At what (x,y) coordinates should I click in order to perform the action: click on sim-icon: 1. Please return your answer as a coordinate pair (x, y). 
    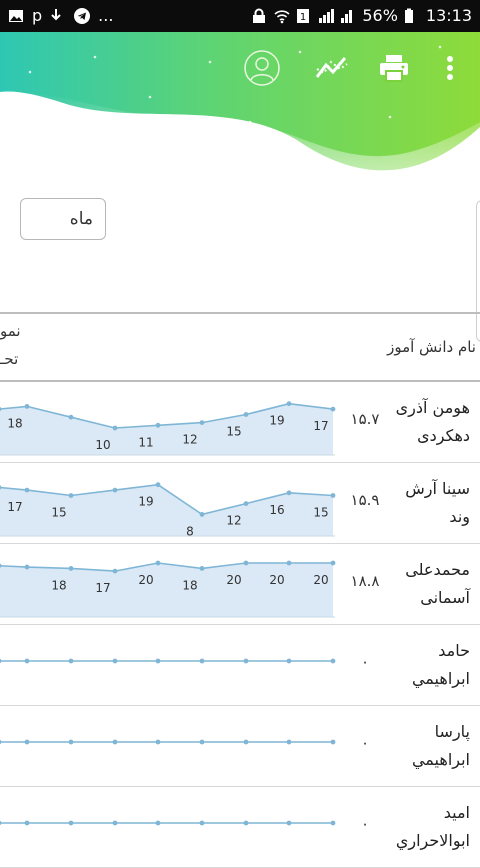
    Looking at the image, I should click on (304, 16).